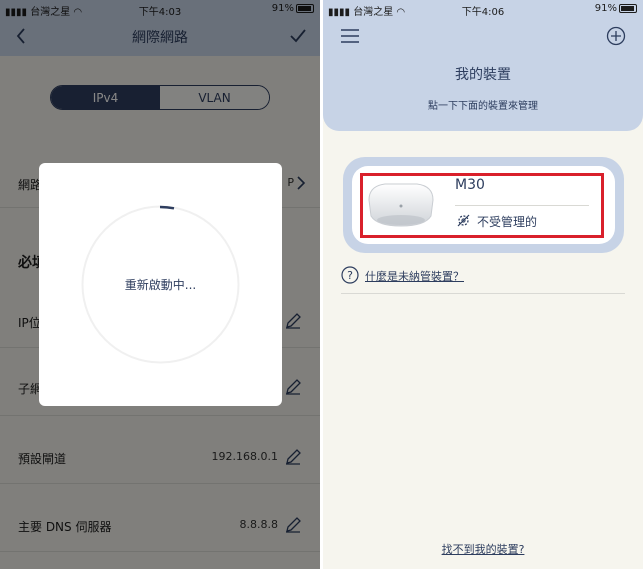 The height and width of the screenshot is (569, 643). What do you see at coordinates (414, 276) in the screenshot?
I see `unmanaged-help-link: 什麼是未納管裝置？` at bounding box center [414, 276].